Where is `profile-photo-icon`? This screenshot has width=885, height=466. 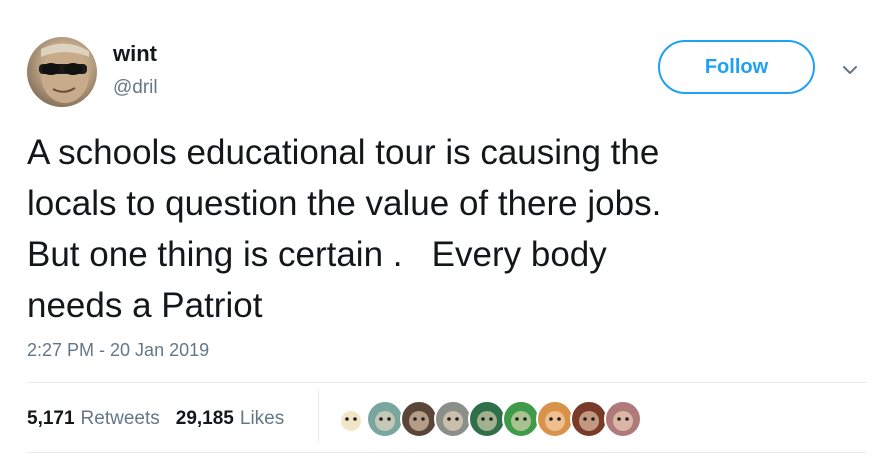
profile-photo-icon is located at coordinates (64, 73).